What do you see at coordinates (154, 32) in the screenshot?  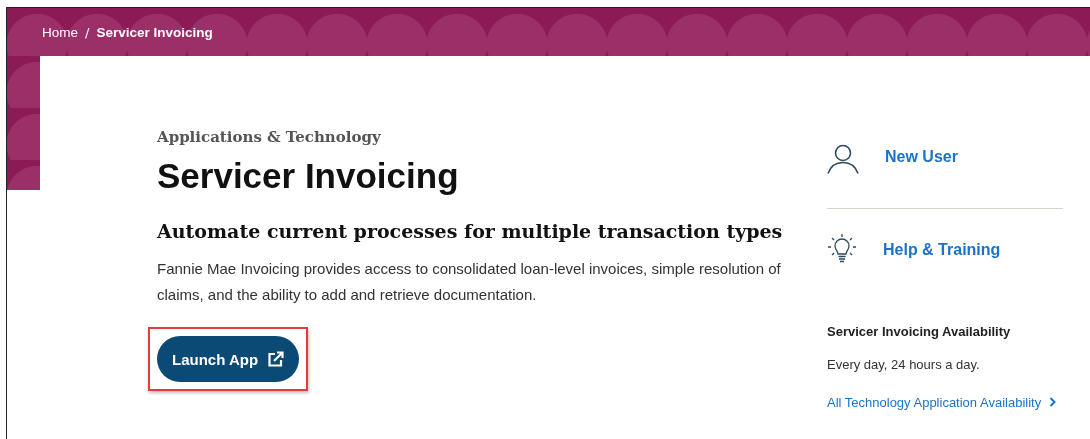 I see `breadcrumb-link: Servicer Invoicing` at bounding box center [154, 32].